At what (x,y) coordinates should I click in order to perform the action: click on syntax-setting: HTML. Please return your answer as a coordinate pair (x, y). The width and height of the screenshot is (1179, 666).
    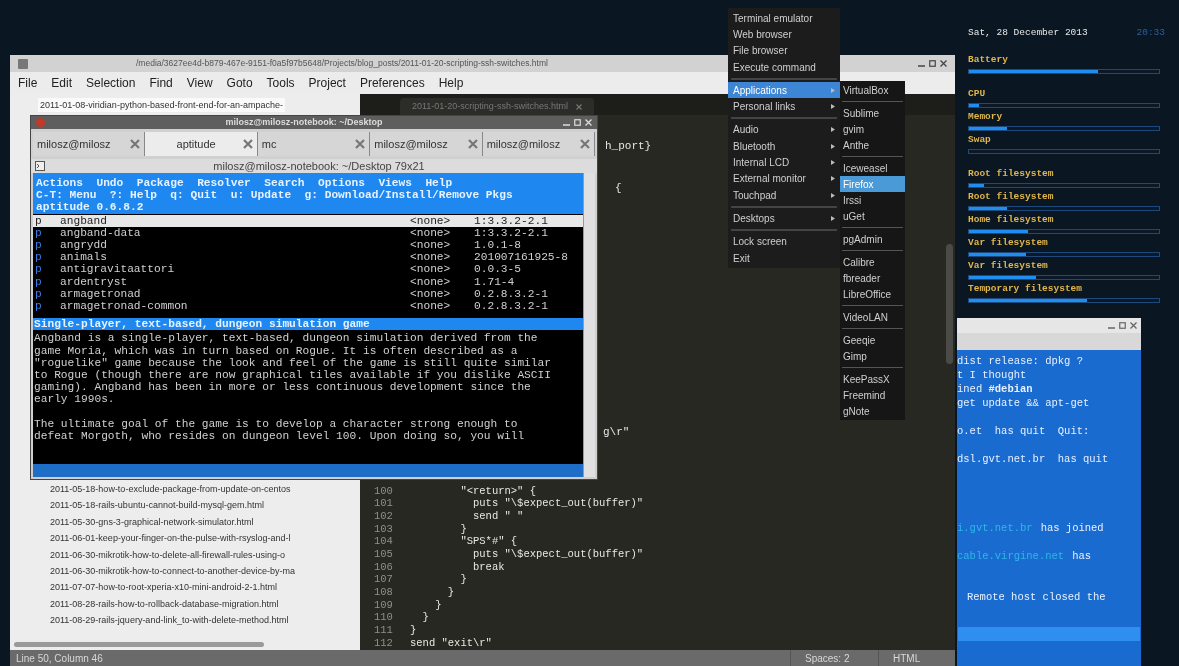
    Looking at the image, I should click on (899, 658).